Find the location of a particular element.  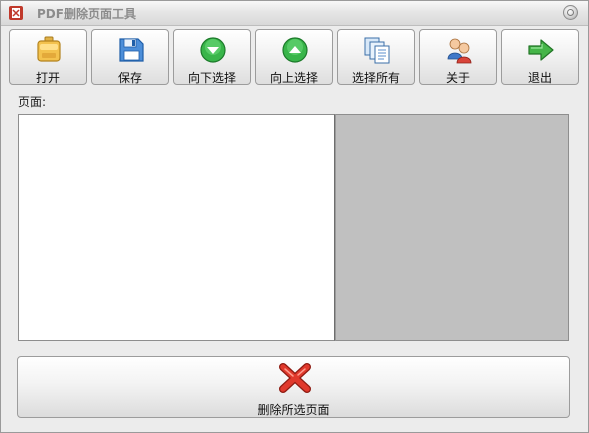

title-bar: PDF删除页面工具 is located at coordinates (294, 13).